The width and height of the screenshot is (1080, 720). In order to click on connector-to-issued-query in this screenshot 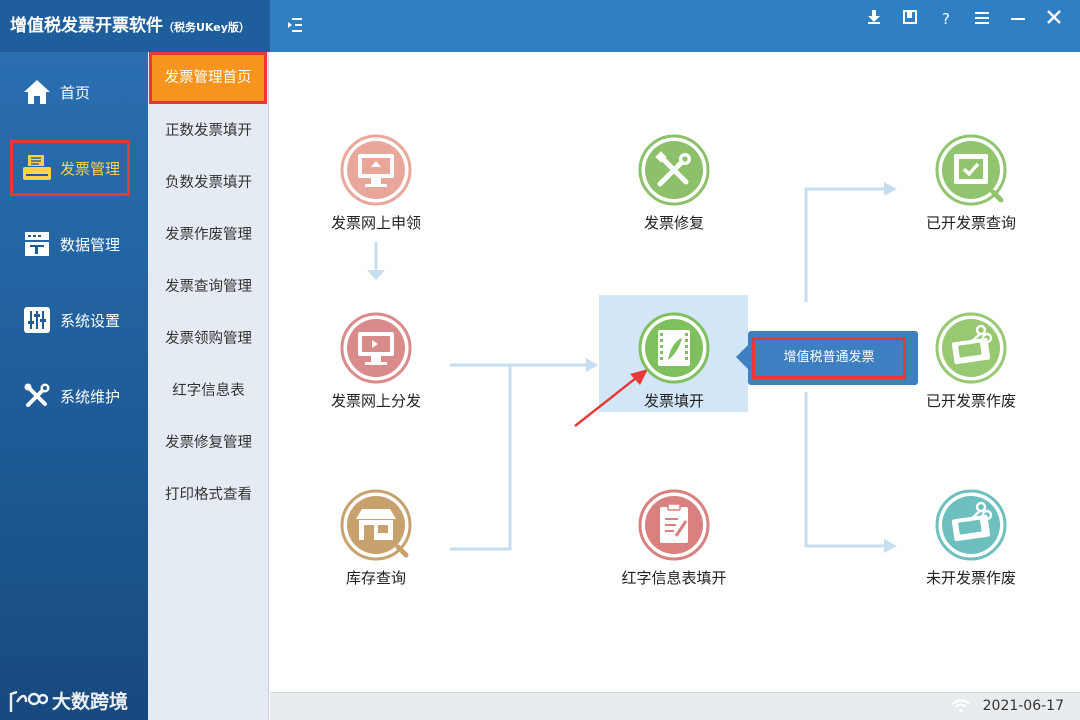, I will do `click(846, 244)`.